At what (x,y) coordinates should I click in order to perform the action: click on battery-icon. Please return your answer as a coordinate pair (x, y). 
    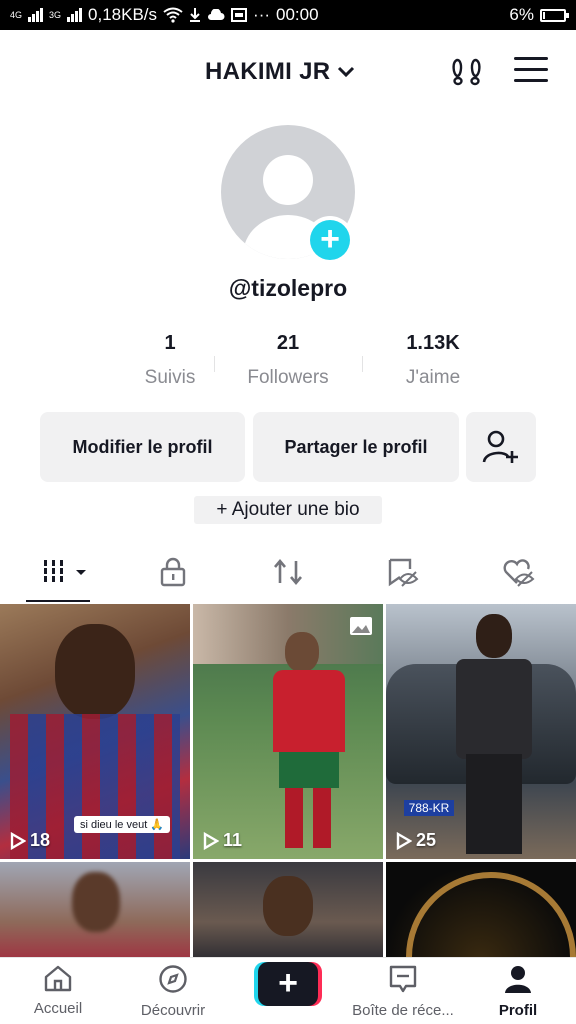
    Looking at the image, I should click on (554, 15).